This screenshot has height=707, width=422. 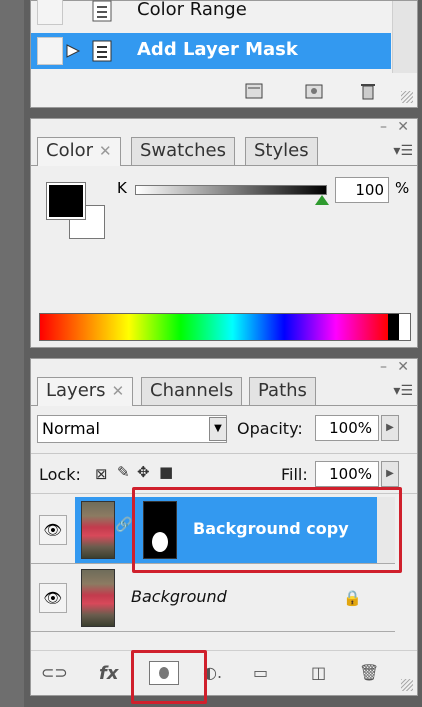 What do you see at coordinates (60, 474) in the screenshot?
I see `lock-label: Lock:` at bounding box center [60, 474].